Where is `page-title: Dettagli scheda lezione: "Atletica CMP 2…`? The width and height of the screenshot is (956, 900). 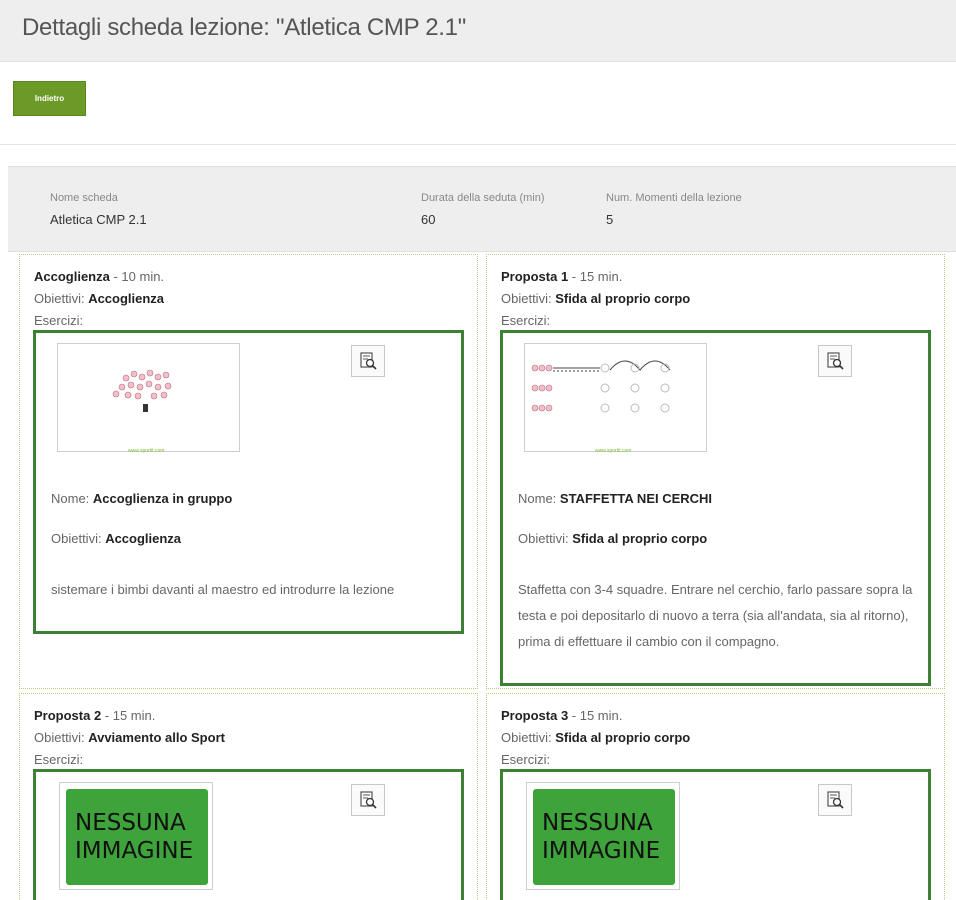 page-title: Dettagli scheda lezione: "Atletica CMP 2… is located at coordinates (244, 27).